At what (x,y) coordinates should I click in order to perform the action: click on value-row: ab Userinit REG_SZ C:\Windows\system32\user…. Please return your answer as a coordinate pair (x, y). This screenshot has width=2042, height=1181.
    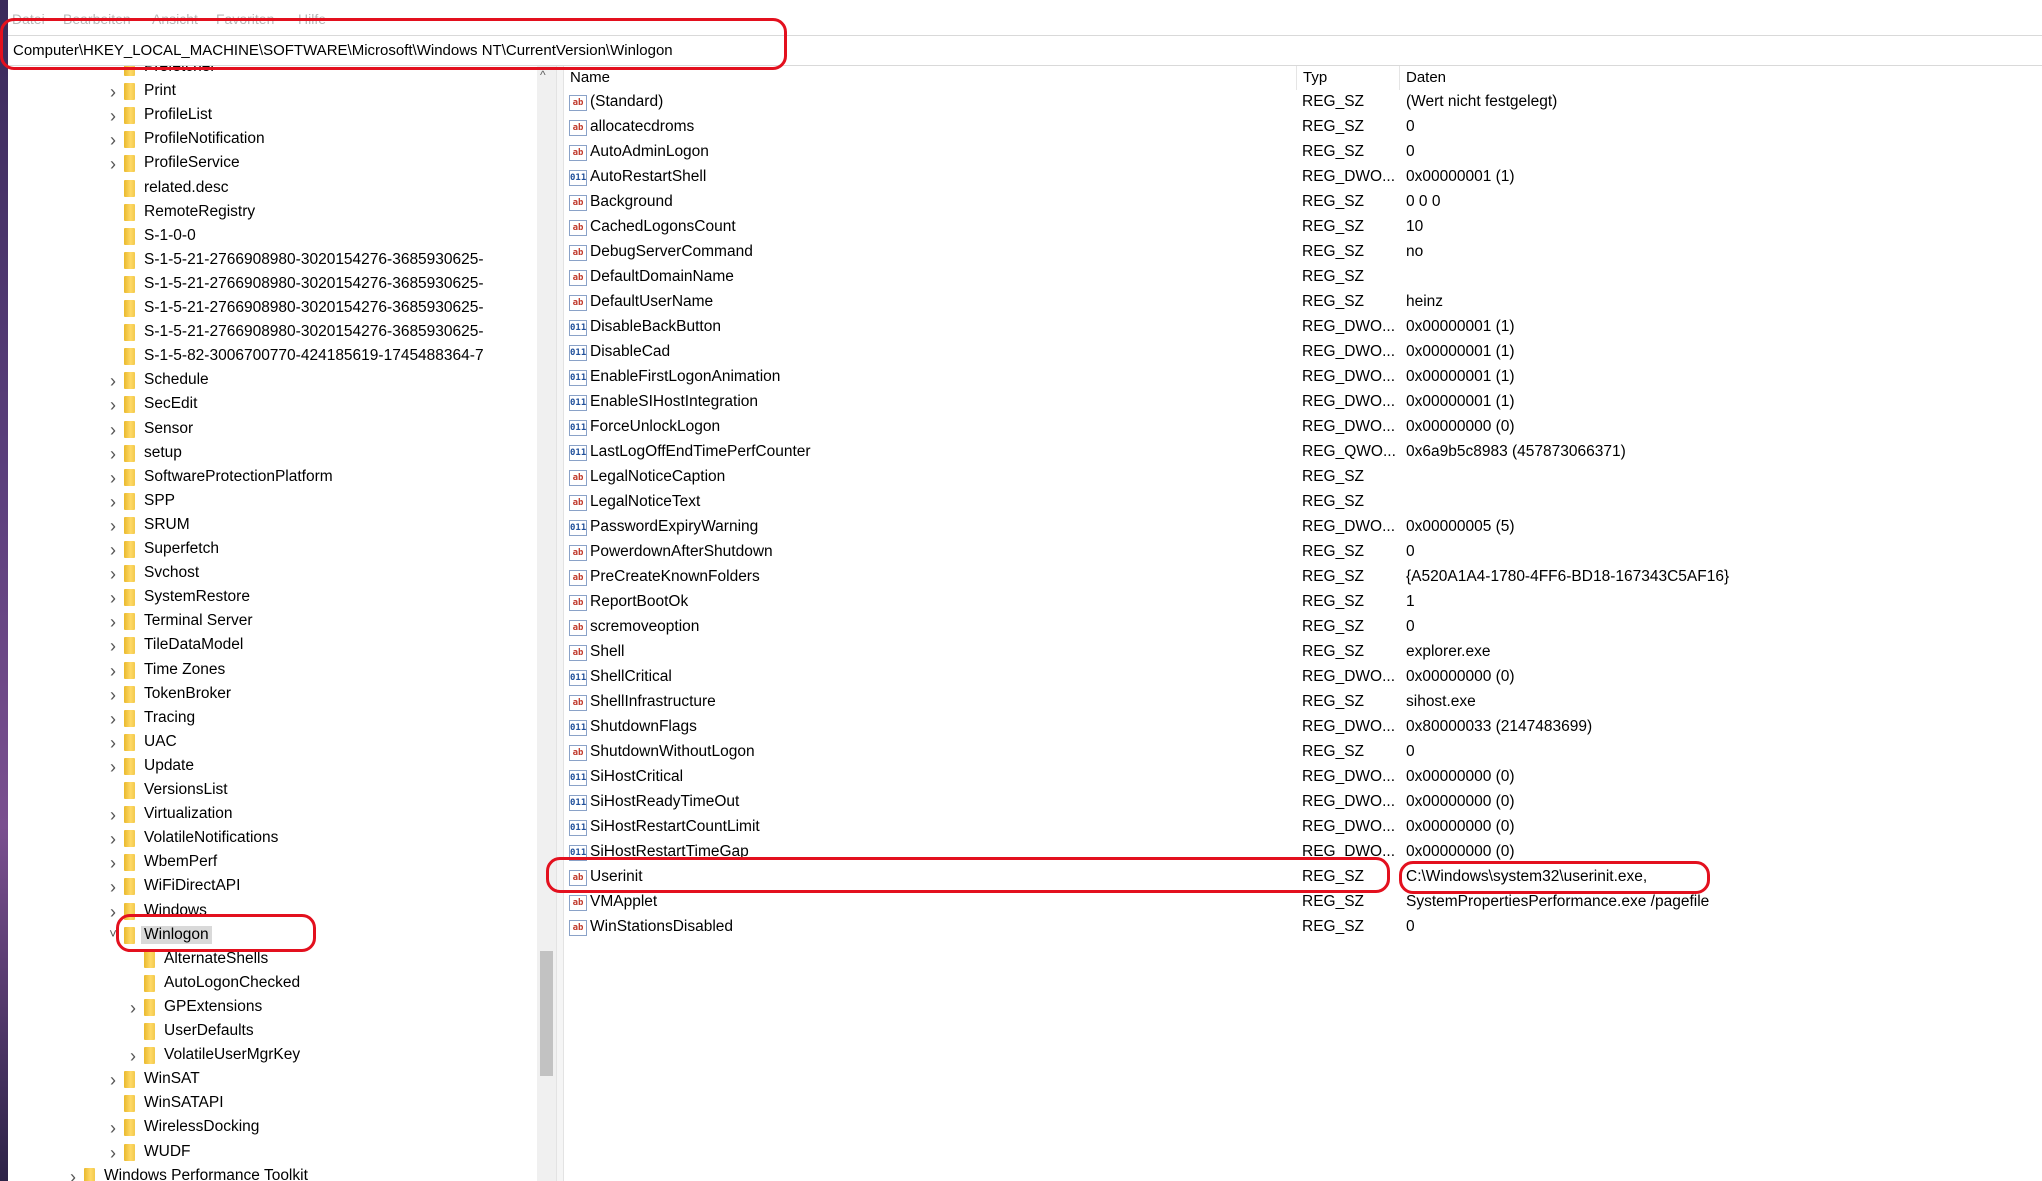
    Looking at the image, I should click on (1302, 878).